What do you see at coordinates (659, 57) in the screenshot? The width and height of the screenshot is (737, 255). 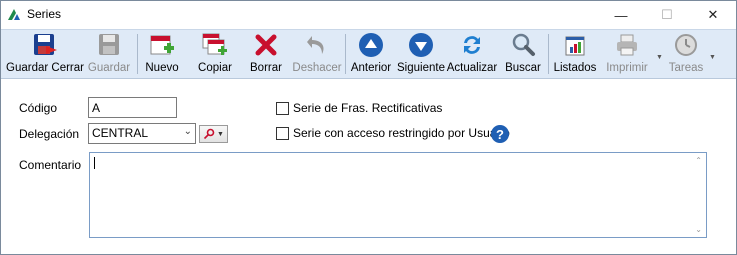 I see `imprimir-dropdown-icon: ▼` at bounding box center [659, 57].